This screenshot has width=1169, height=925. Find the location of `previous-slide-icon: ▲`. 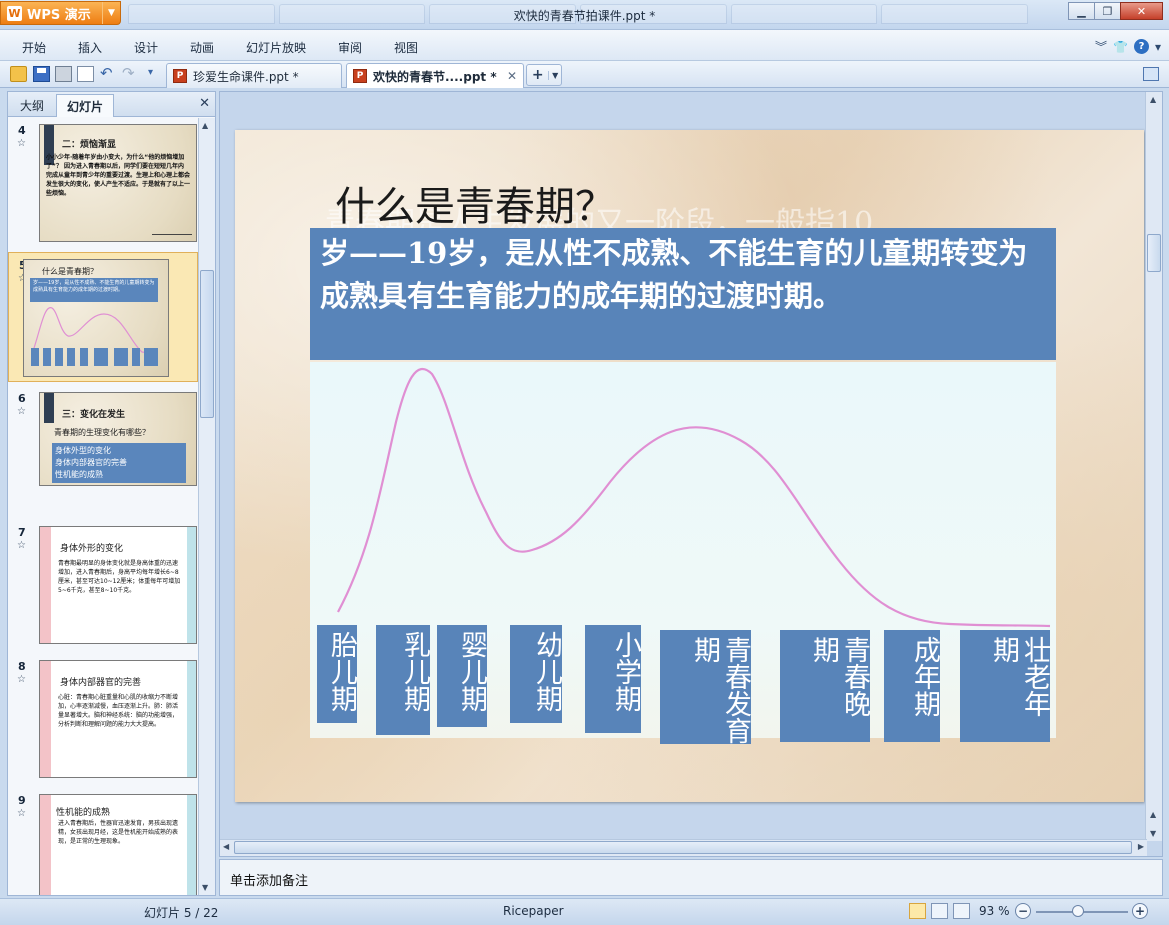

previous-slide-icon: ▲ is located at coordinates (1153, 814).